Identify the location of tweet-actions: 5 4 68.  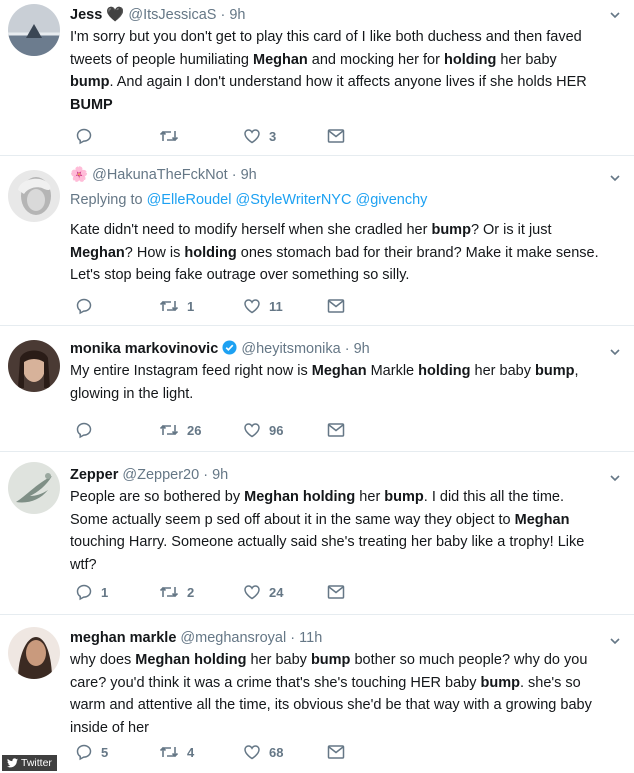
(214, 752).